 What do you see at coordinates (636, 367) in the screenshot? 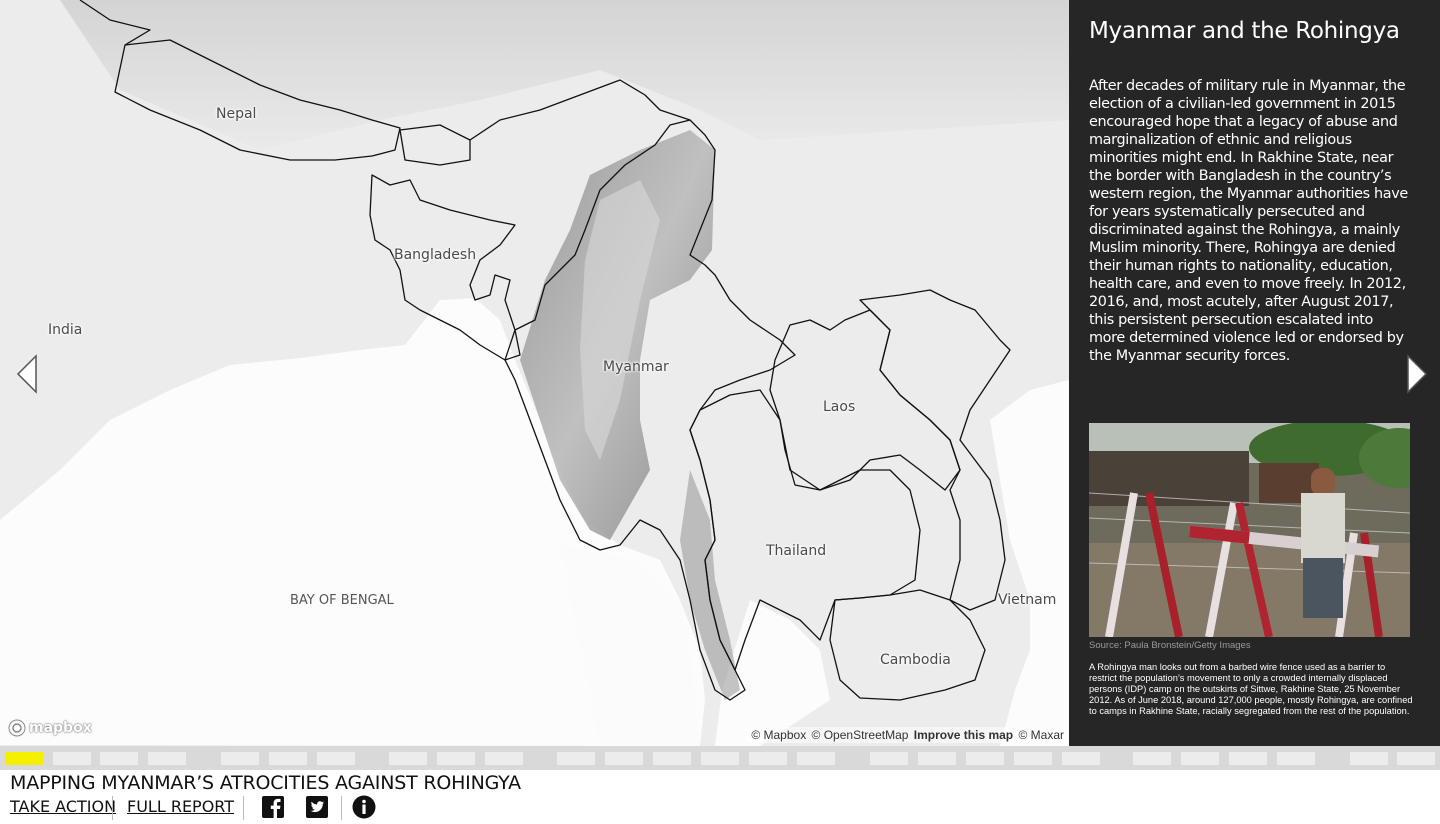
I see `label-myanmar: Myanmar` at bounding box center [636, 367].